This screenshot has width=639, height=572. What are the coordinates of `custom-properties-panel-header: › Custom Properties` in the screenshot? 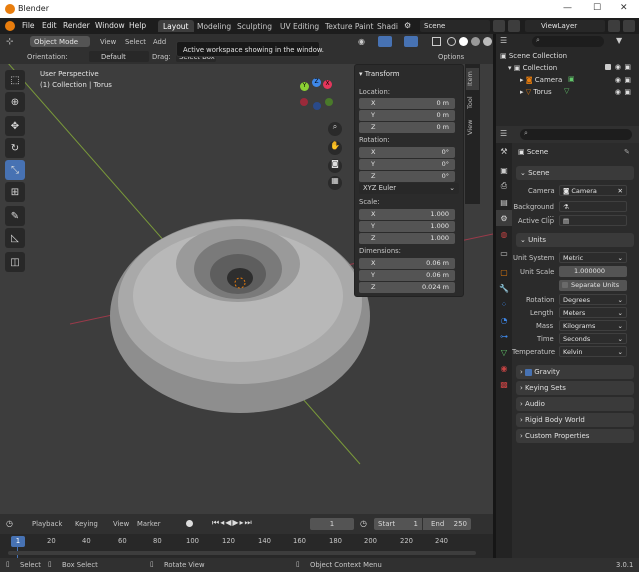 It's located at (575, 436).